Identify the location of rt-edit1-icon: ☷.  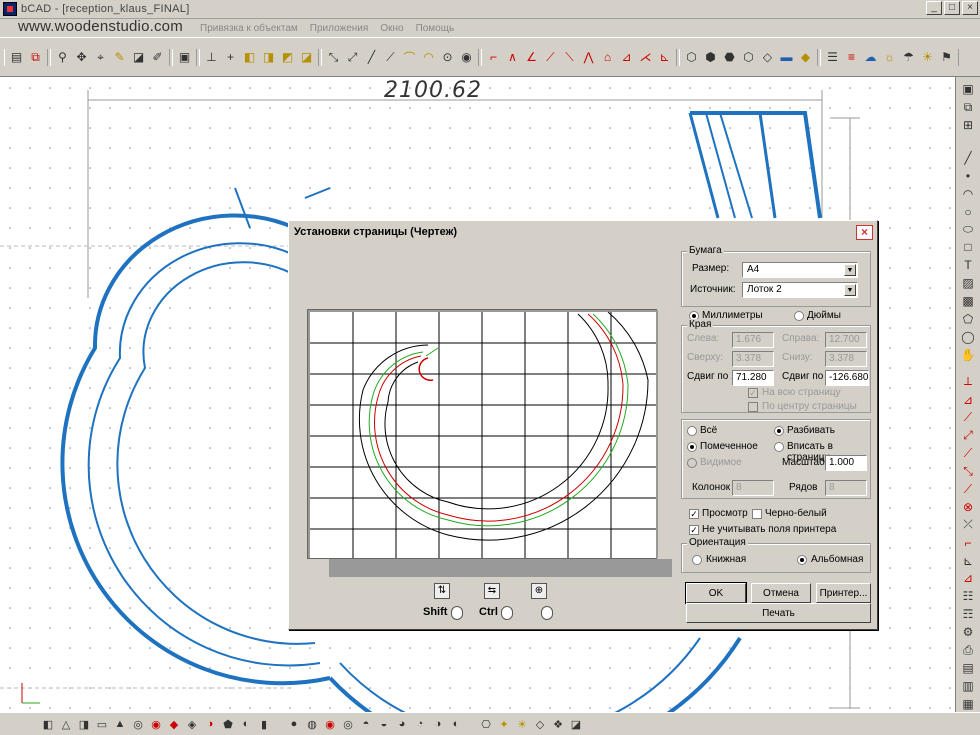
(968, 596).